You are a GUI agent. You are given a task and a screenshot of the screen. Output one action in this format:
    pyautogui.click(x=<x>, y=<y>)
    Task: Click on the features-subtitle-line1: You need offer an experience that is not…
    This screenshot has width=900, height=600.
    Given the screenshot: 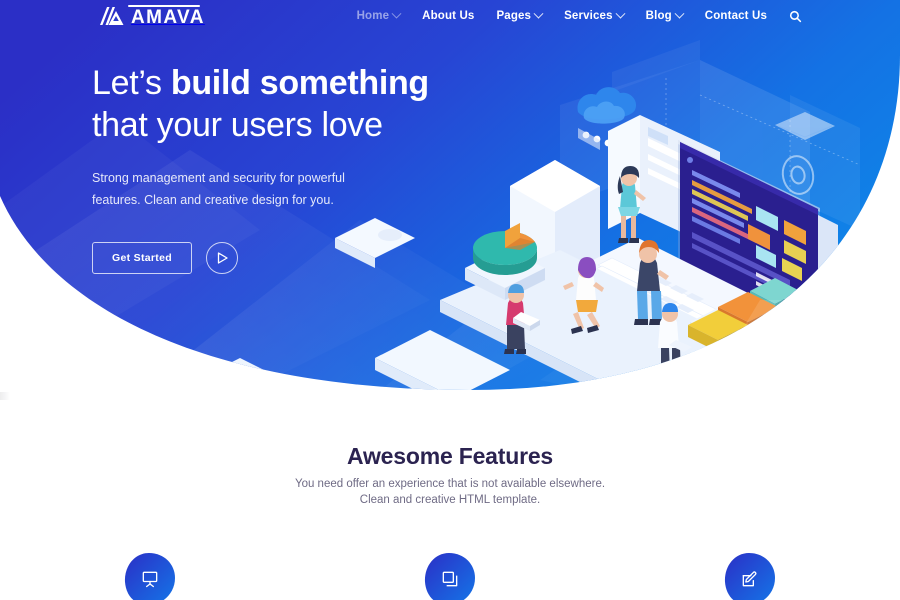 What is the action you would take?
    pyautogui.click(x=450, y=484)
    